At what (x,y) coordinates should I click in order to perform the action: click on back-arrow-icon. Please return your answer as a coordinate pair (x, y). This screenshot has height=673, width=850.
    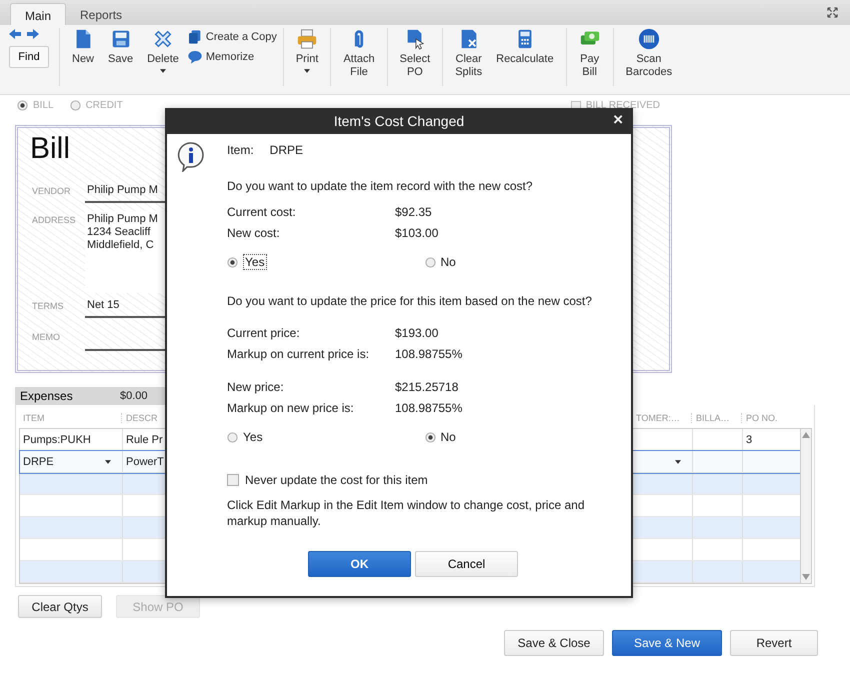
    Looking at the image, I should click on (15, 34).